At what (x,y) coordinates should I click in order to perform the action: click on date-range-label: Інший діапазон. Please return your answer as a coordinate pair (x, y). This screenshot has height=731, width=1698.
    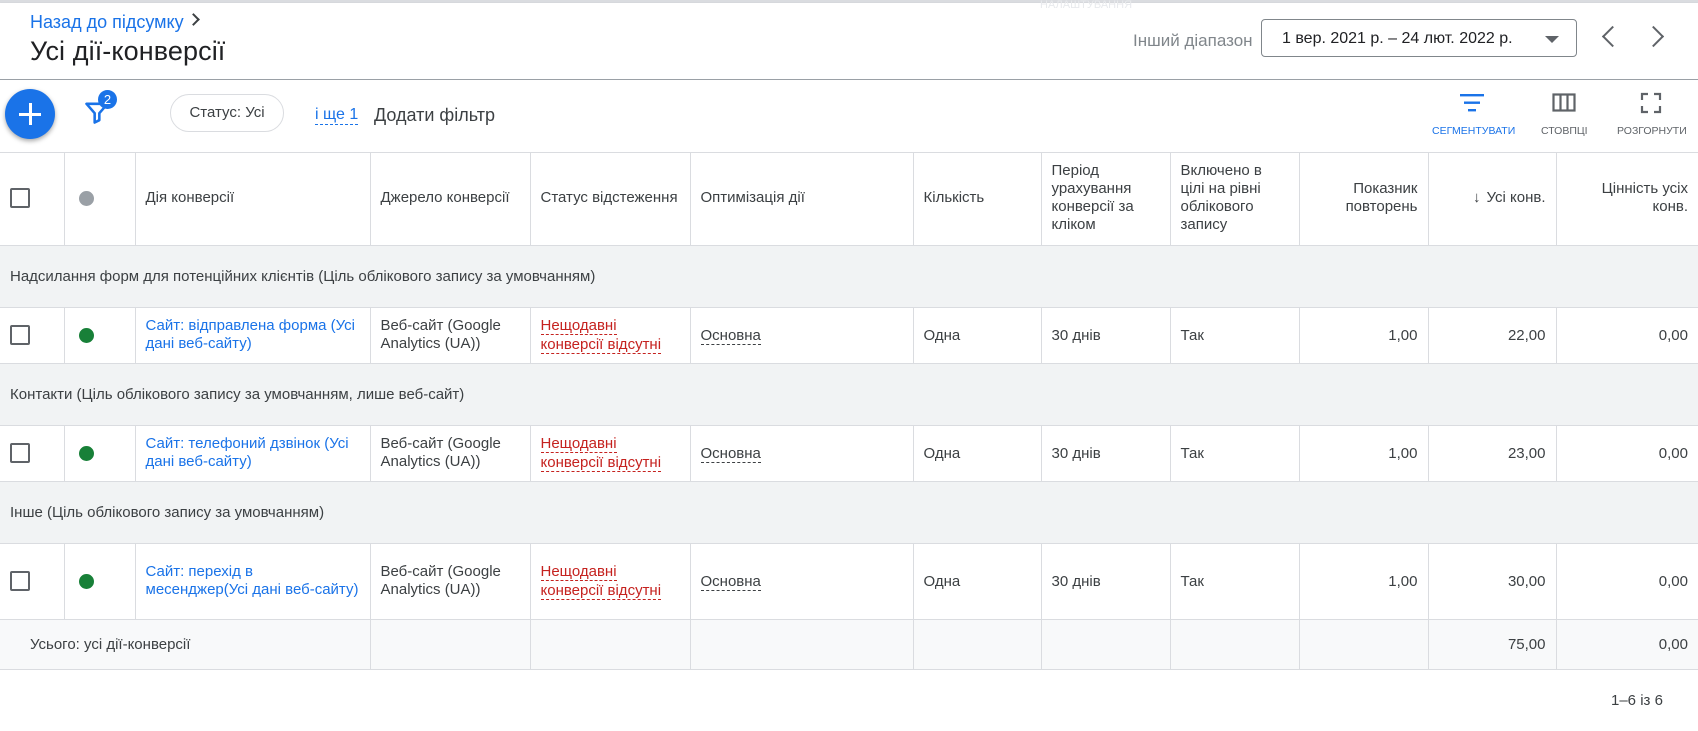
    Looking at the image, I should click on (1193, 40).